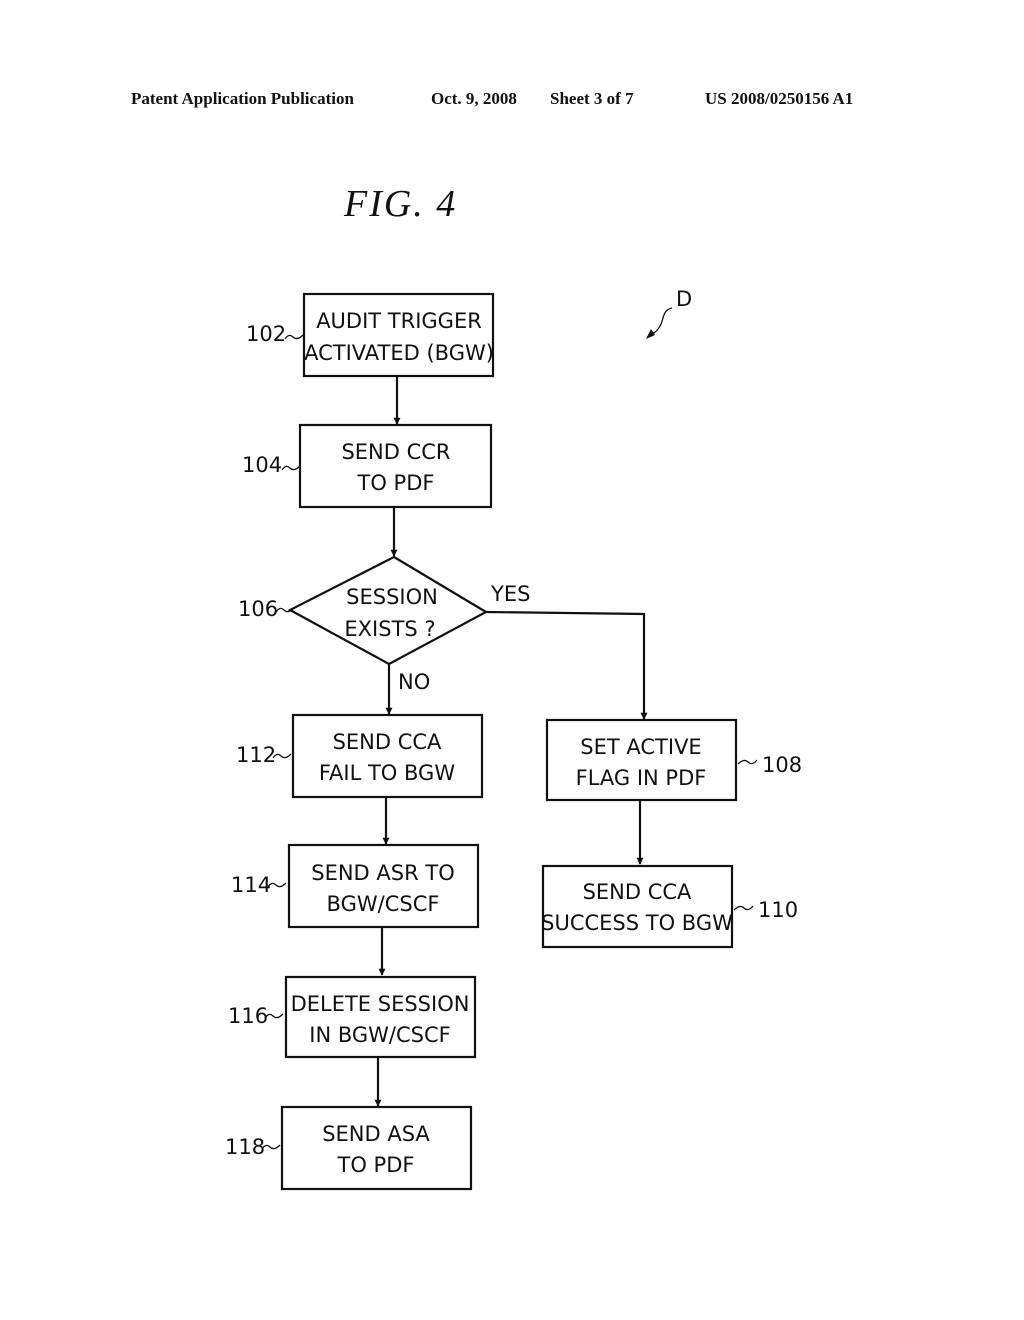 Image resolution: width=1024 pixels, height=1320 pixels. What do you see at coordinates (360, 756) in the screenshot?
I see `node-112: SEND CCA FAIL TO BGW 112` at bounding box center [360, 756].